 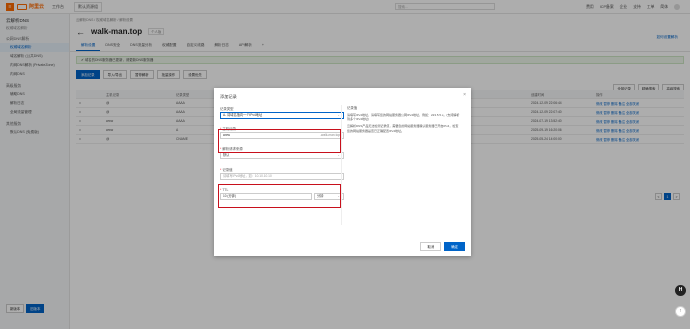 I want to click on dialog-footer: 取消 确定, so click(x=442, y=246).